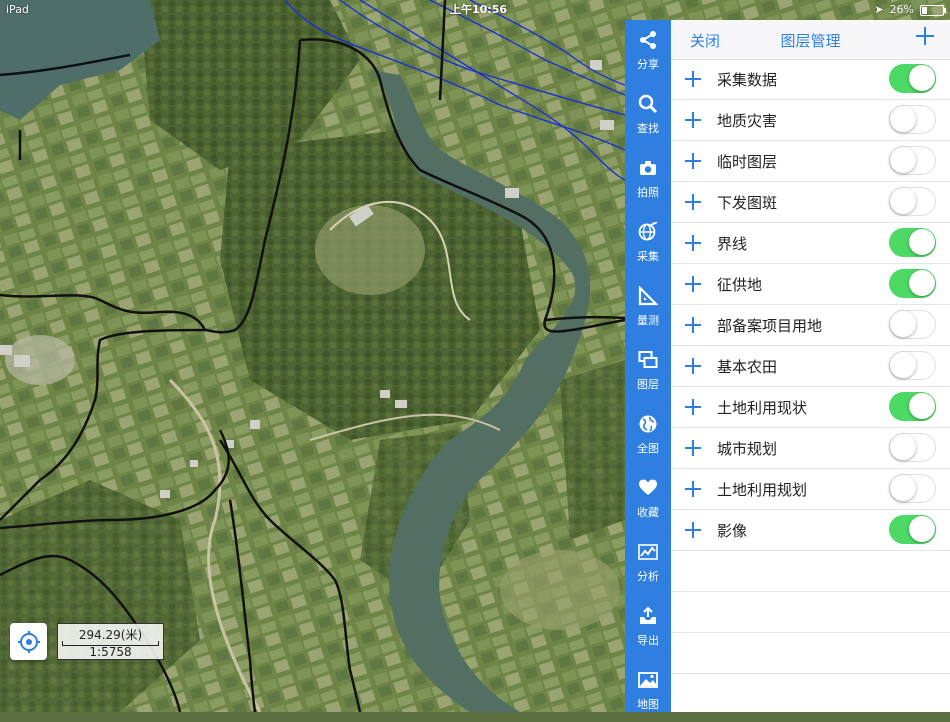 This screenshot has height=722, width=950. I want to click on side-toolbar: 分享 查找 拍照 采集 量测 图层 全图 收藏 分析 导出 地图, so click(648, 366).